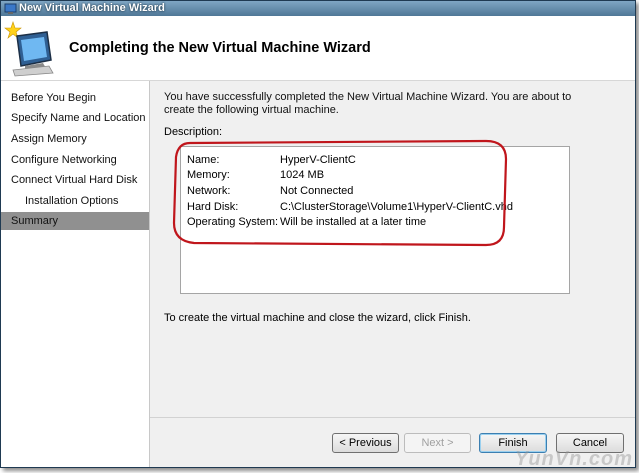  Describe the element at coordinates (75, 139) in the screenshot. I see `nav-item-assign-memory: Assign Memory` at that location.